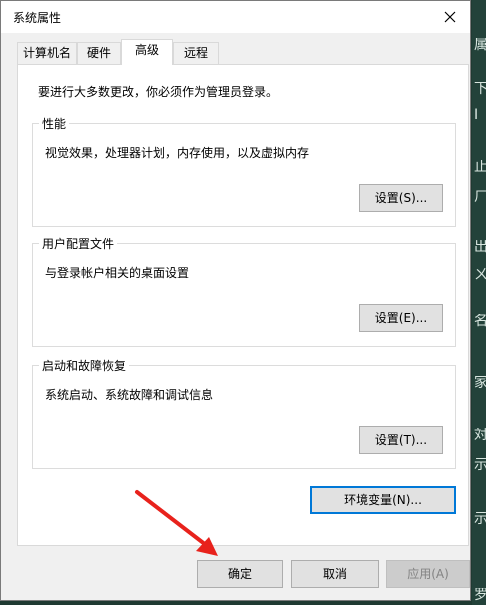 The width and height of the screenshot is (486, 605). I want to click on apply-button: 应用(A), so click(428, 574).